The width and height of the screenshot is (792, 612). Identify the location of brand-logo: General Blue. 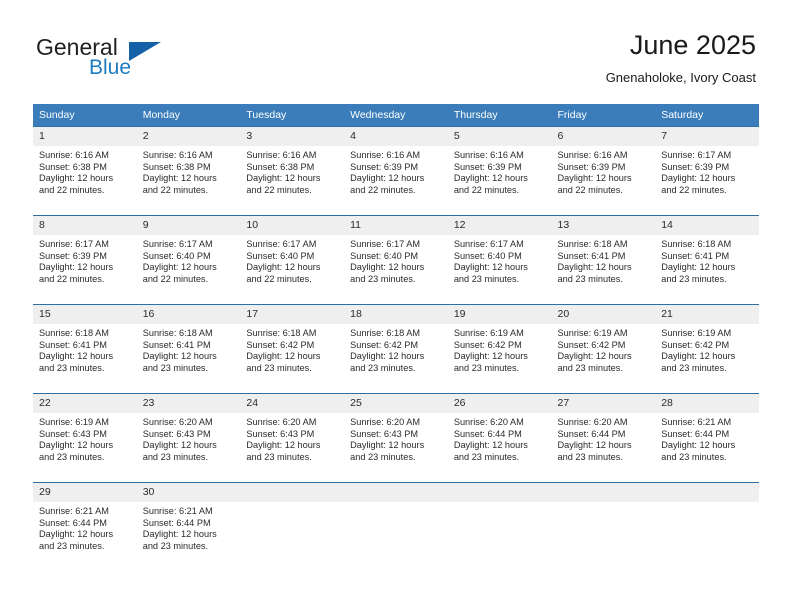
(141, 60).